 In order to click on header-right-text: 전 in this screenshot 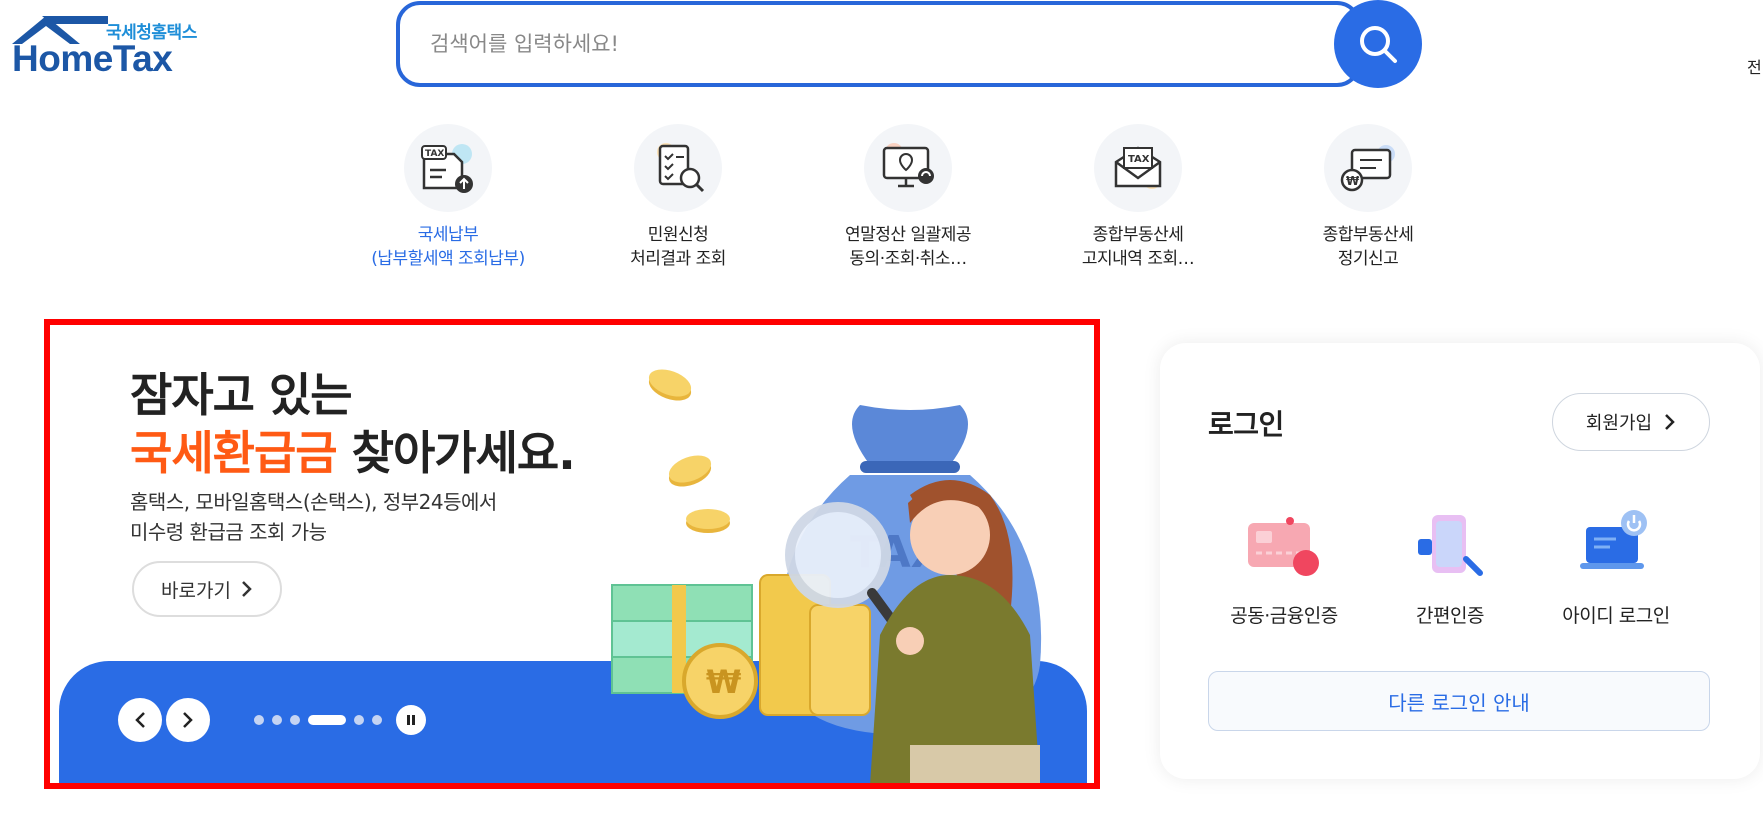, I will do `click(1754, 66)`.